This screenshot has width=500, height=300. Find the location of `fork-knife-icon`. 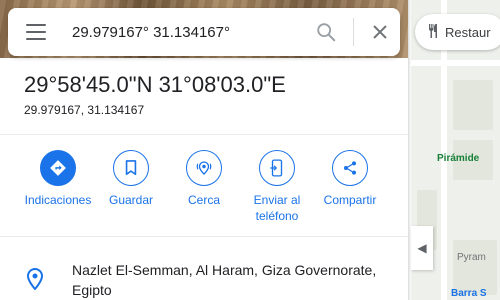

fork-knife-icon is located at coordinates (433, 32).